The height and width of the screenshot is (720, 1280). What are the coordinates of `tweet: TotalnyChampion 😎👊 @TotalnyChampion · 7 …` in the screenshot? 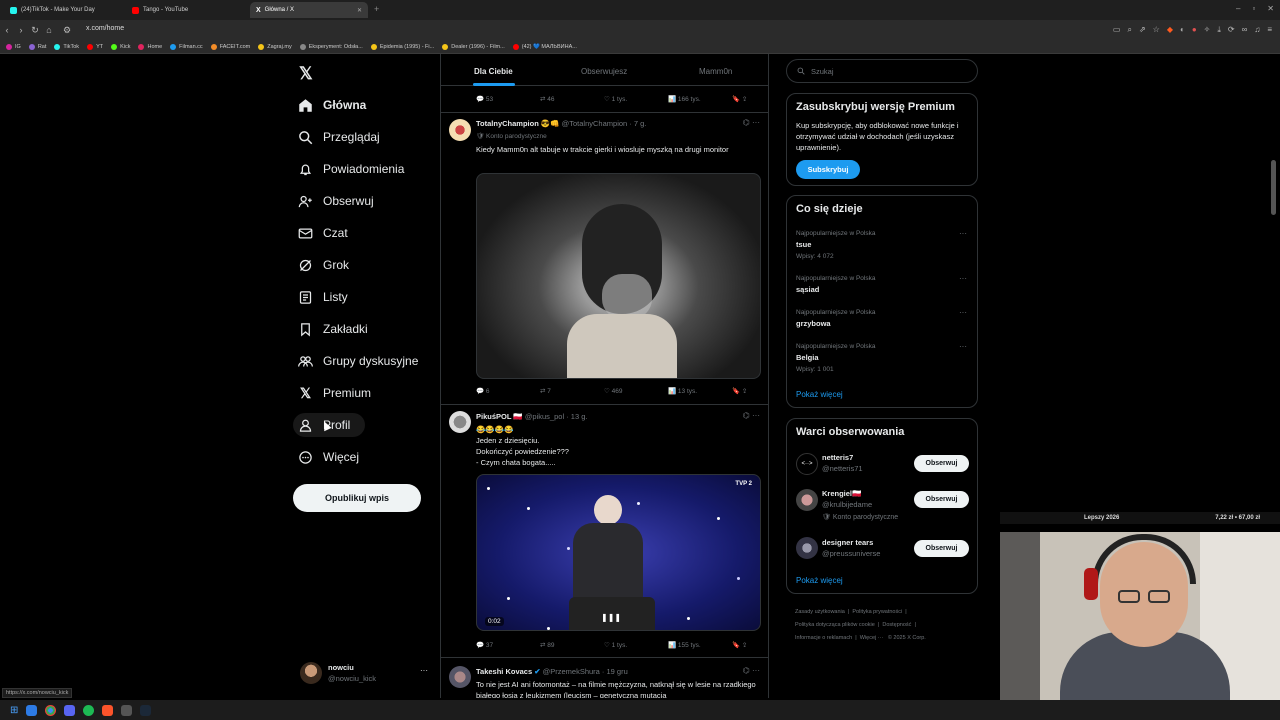 It's located at (604, 259).